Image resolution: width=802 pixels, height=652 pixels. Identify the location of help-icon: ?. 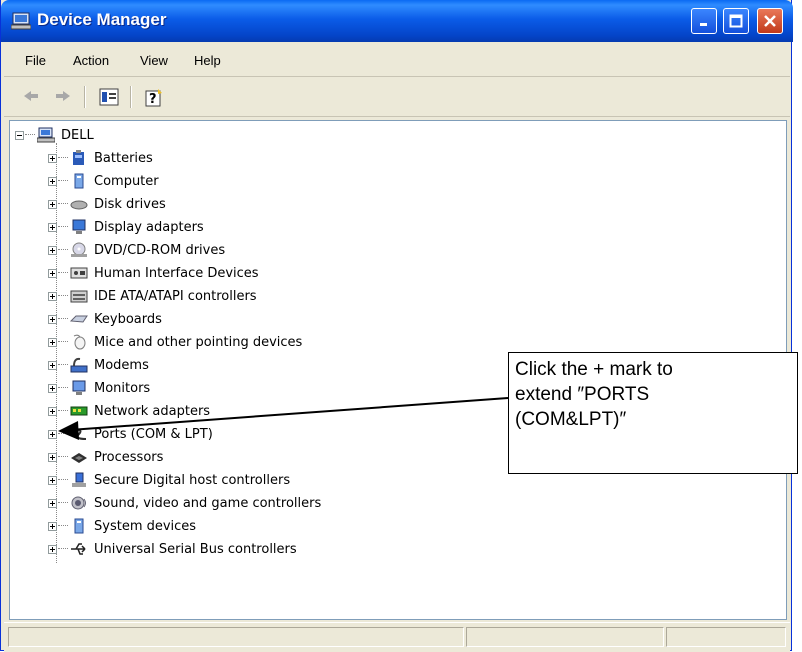
(154, 100).